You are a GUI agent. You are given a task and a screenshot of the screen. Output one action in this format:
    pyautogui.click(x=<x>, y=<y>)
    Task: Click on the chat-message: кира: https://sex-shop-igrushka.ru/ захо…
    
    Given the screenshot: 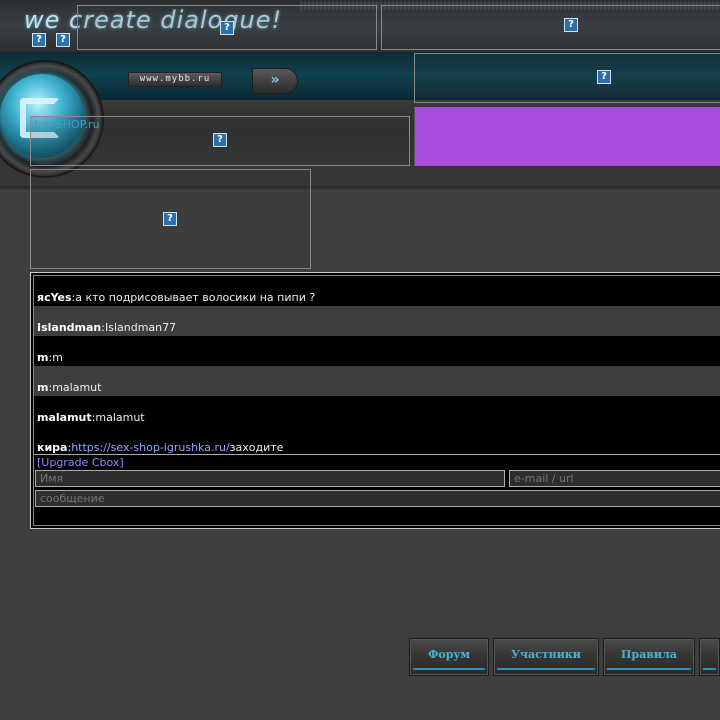 What is the action you would take?
    pyautogui.click(x=377, y=441)
    